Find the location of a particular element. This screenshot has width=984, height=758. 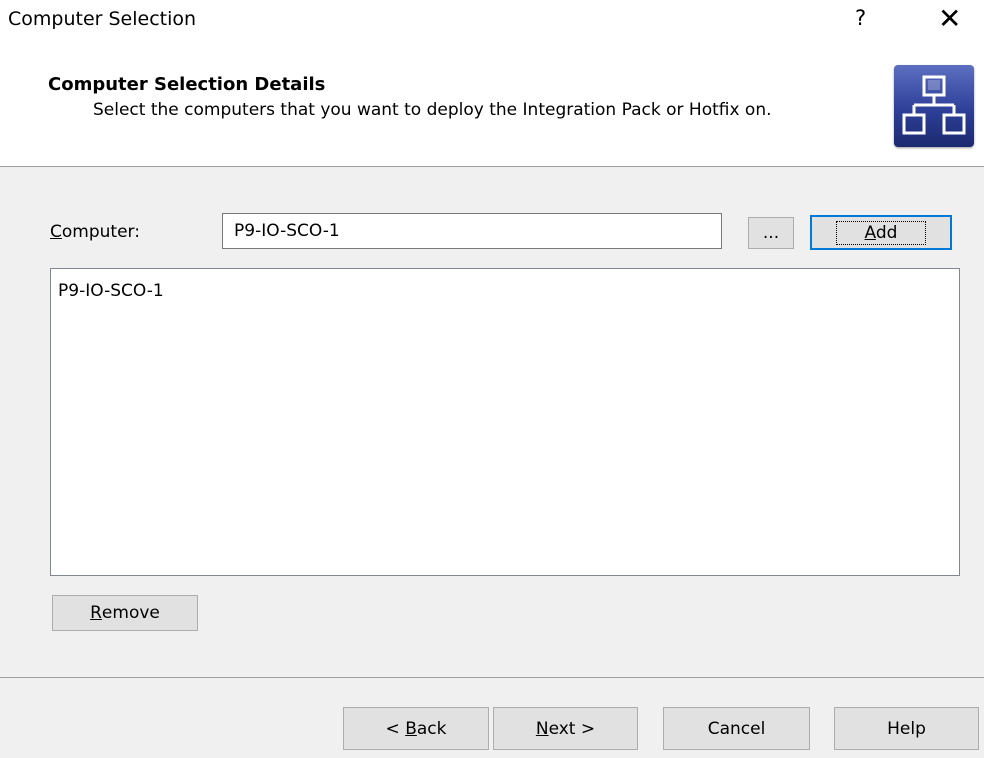

help-button: Help is located at coordinates (906, 728).